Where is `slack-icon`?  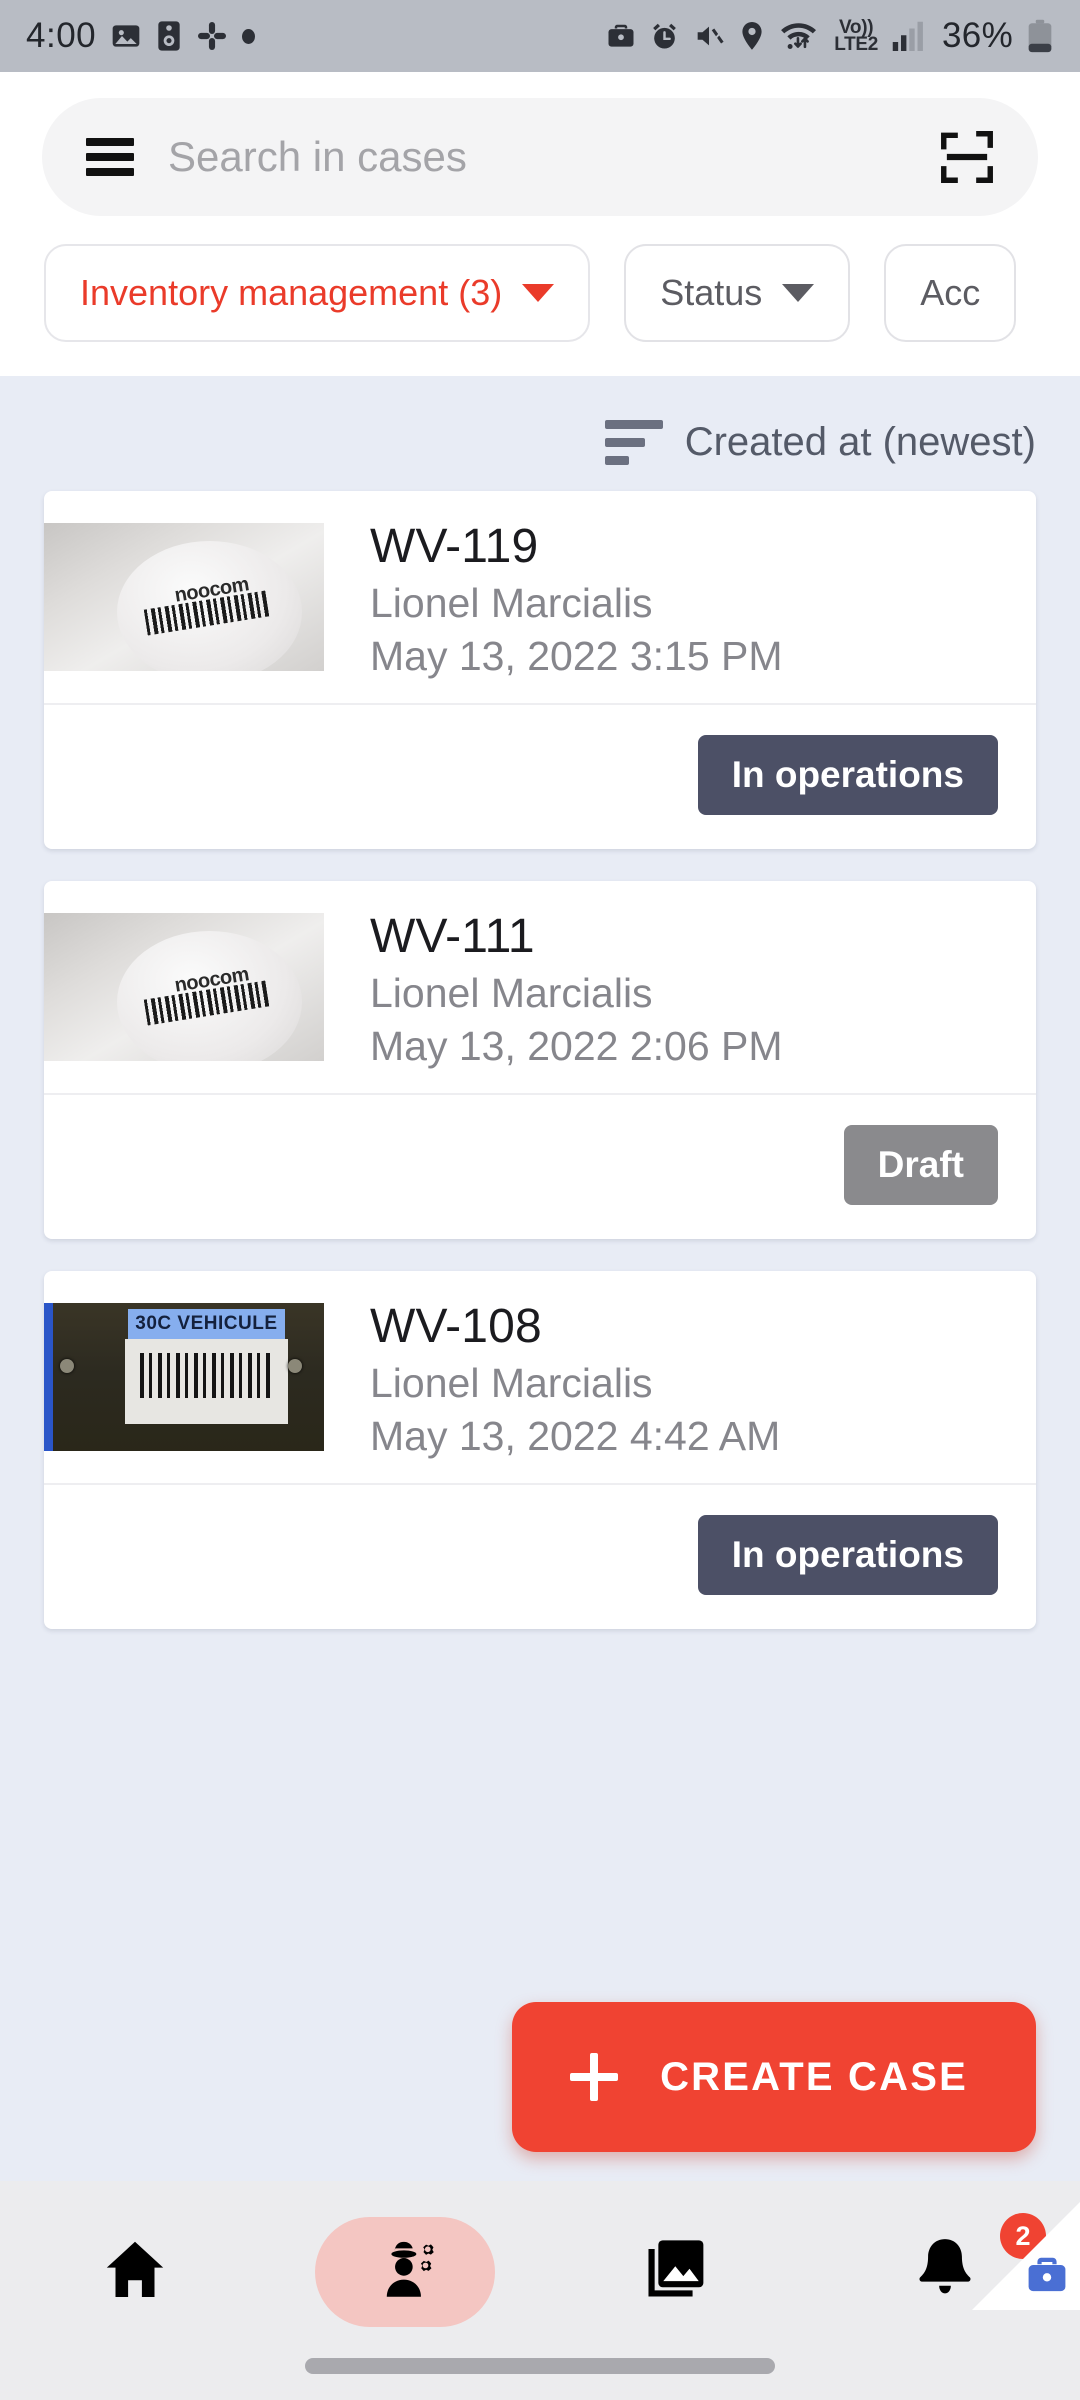 slack-icon is located at coordinates (212, 36).